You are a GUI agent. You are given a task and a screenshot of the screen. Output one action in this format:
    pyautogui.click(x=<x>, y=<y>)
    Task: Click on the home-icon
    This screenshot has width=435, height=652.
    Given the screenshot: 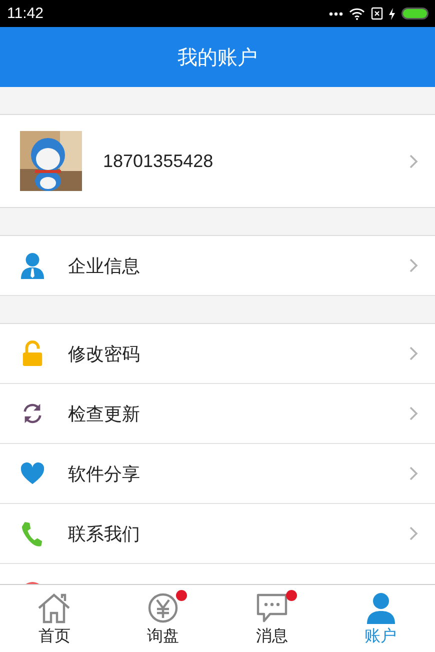 What is the action you would take?
    pyautogui.click(x=54, y=608)
    